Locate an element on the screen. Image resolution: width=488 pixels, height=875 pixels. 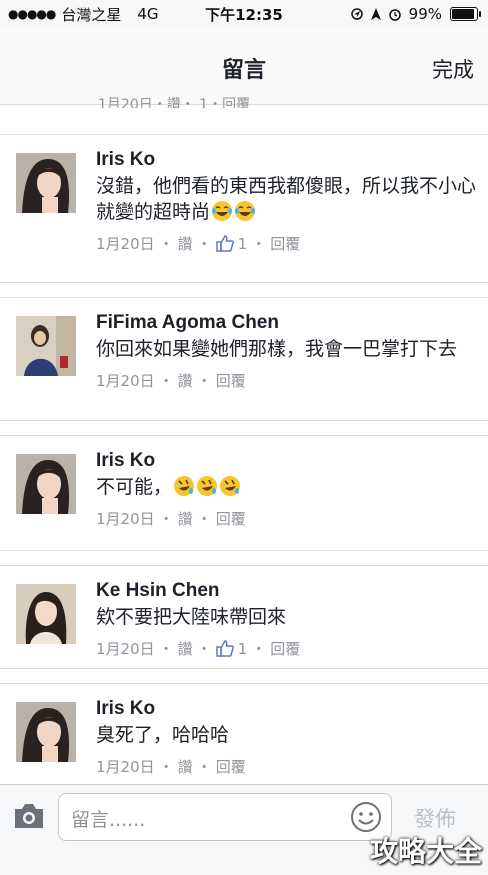
camera-icon is located at coordinates (29, 816).